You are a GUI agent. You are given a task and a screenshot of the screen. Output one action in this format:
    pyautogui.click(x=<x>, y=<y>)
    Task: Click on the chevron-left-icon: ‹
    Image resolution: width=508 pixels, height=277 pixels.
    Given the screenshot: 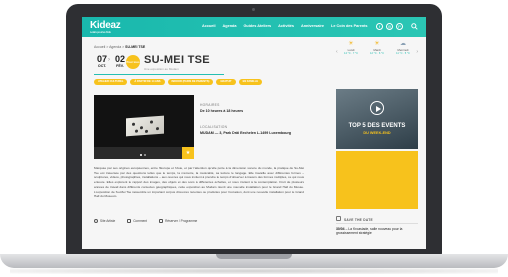 What is the action you would take?
    pyautogui.click(x=337, y=52)
    